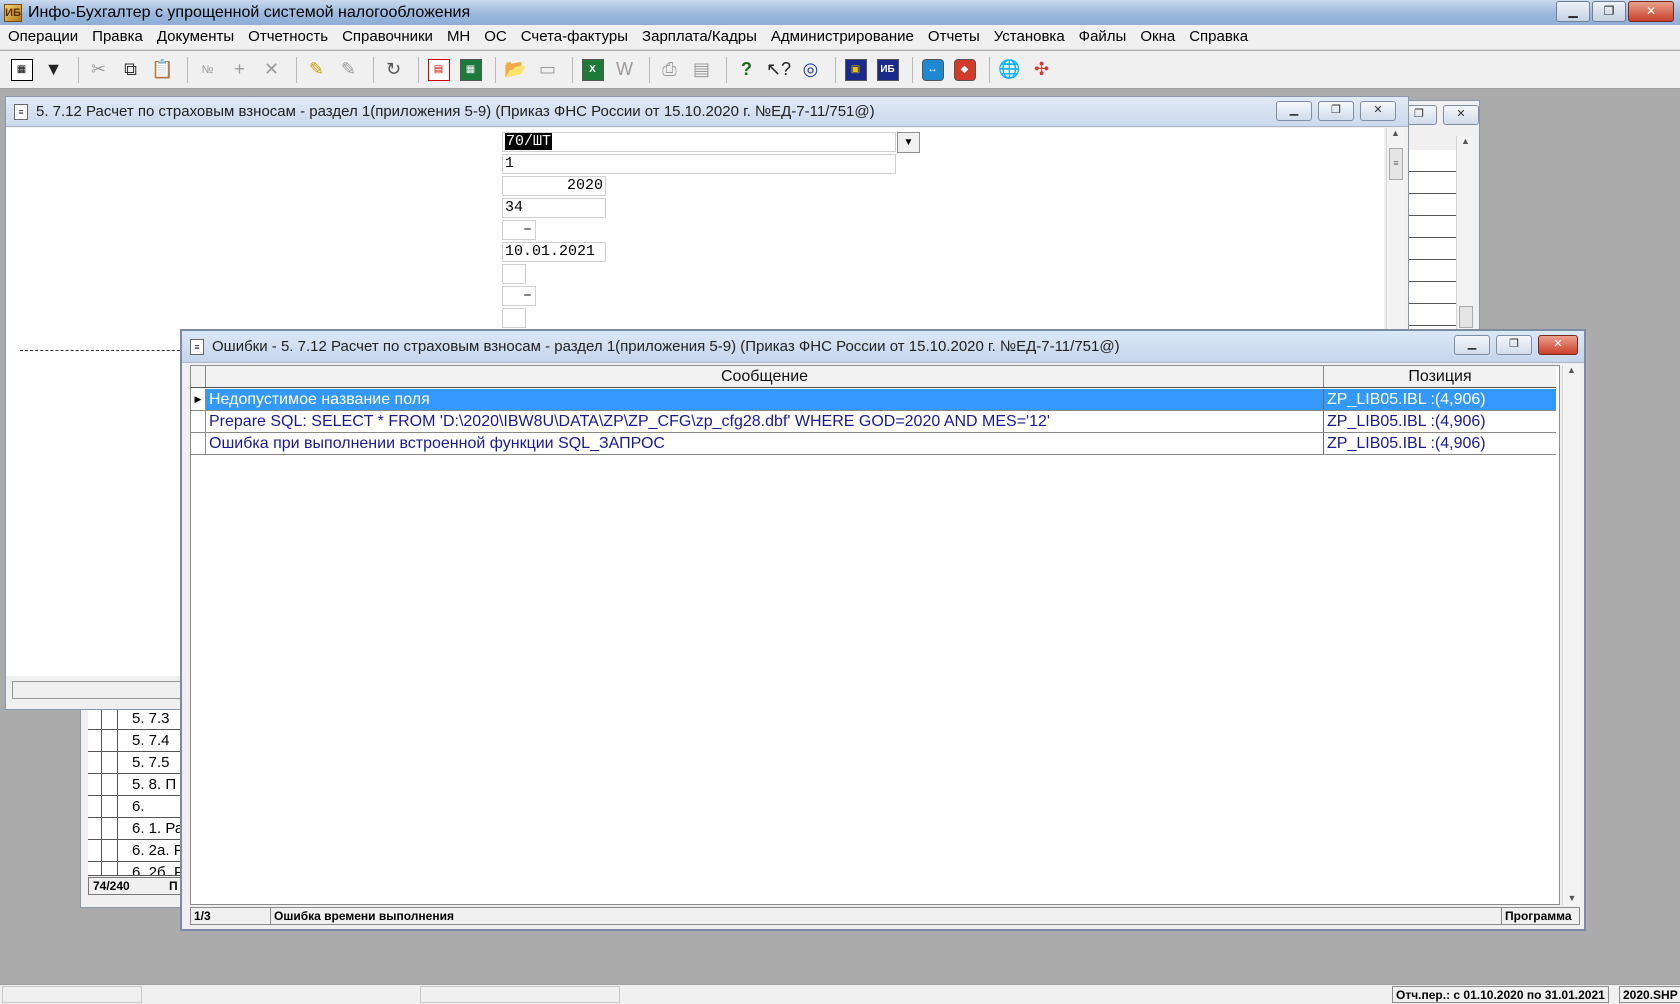  Describe the element at coordinates (458, 37) in the screenshot. I see `menu-mn: МН` at that location.